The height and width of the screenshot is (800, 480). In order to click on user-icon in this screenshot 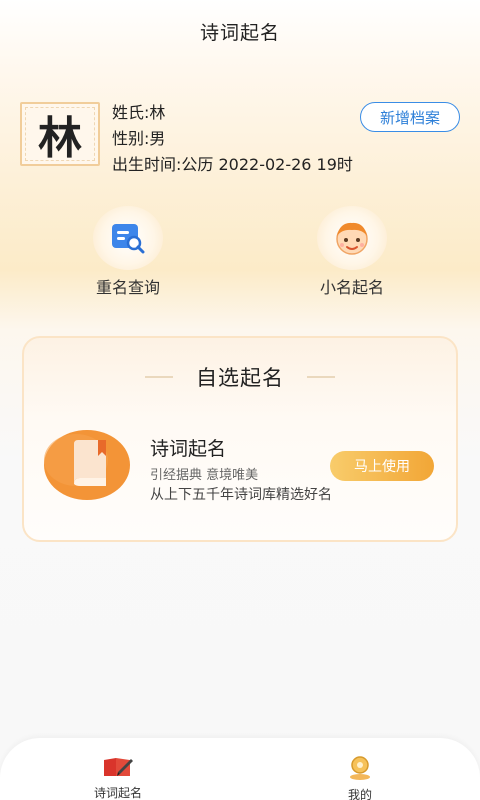, I will do `click(360, 770)`.